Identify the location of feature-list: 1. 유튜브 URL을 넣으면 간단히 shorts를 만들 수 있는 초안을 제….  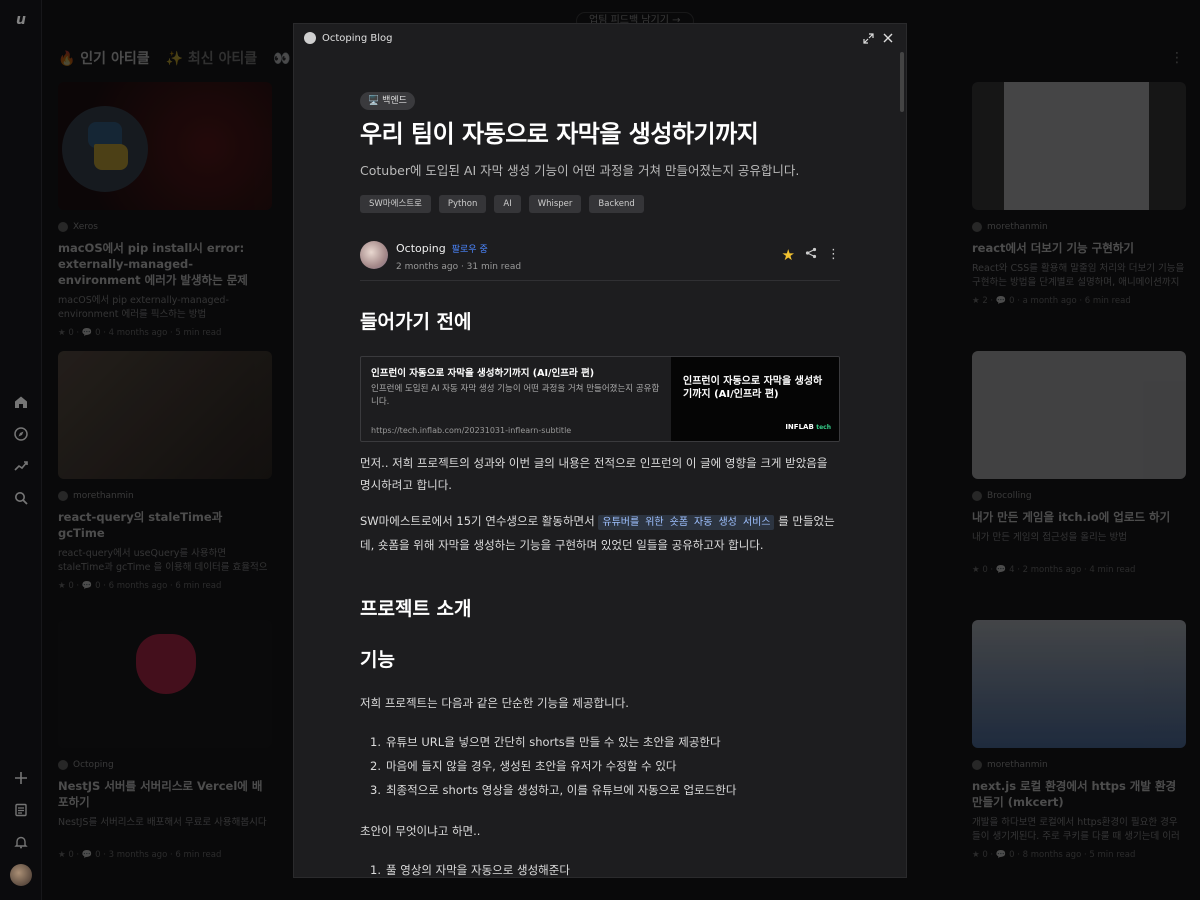
(600, 766).